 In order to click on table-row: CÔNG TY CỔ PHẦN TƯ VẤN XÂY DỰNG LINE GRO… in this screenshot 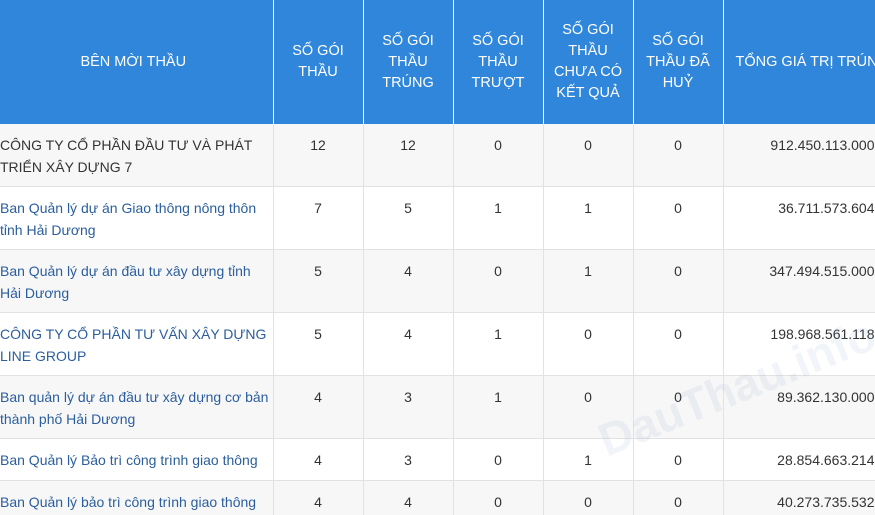, I will do `click(437, 344)`.